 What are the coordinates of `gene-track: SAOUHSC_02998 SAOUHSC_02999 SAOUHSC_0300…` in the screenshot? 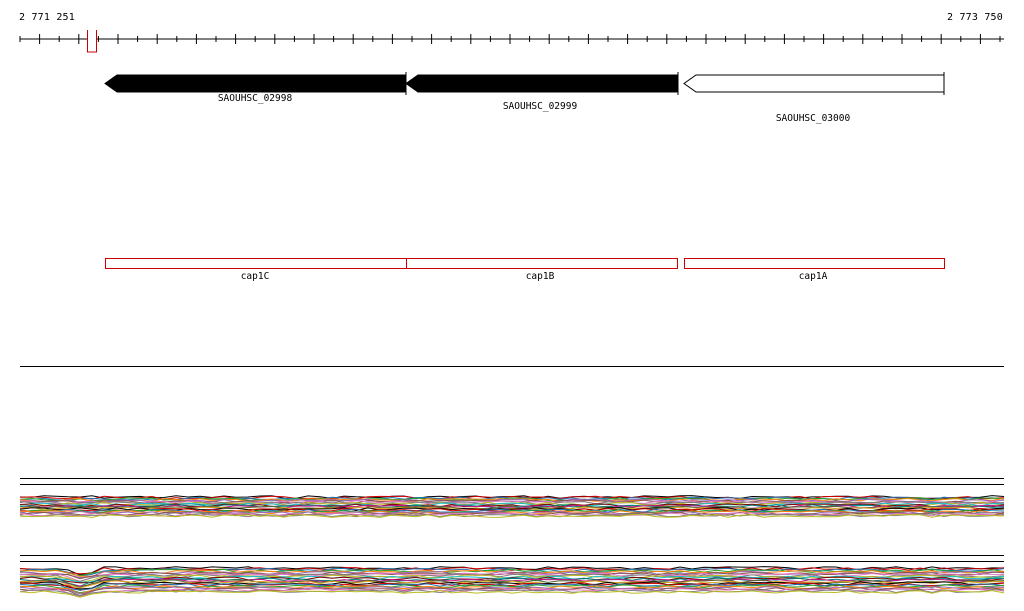 It's located at (524, 98).